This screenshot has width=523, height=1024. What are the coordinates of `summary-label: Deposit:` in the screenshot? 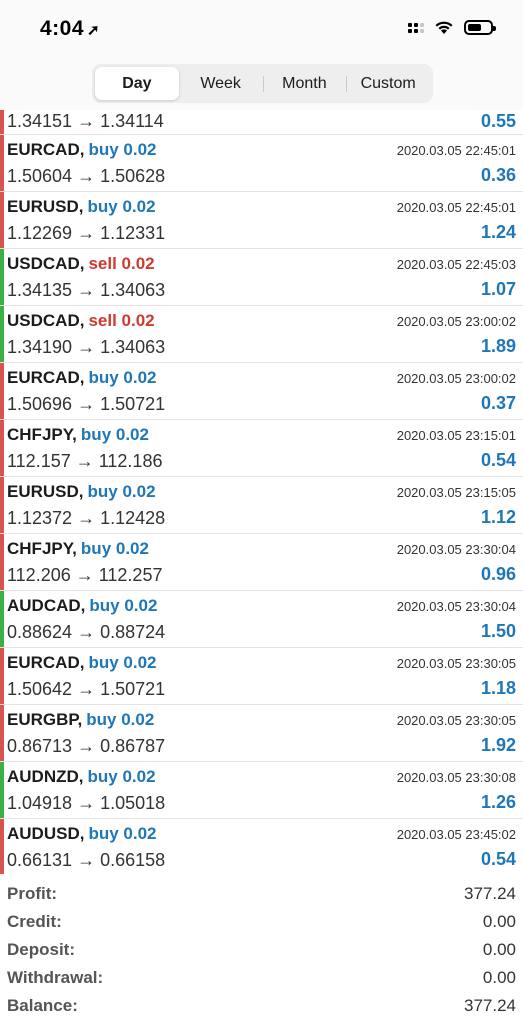 It's located at (41, 949).